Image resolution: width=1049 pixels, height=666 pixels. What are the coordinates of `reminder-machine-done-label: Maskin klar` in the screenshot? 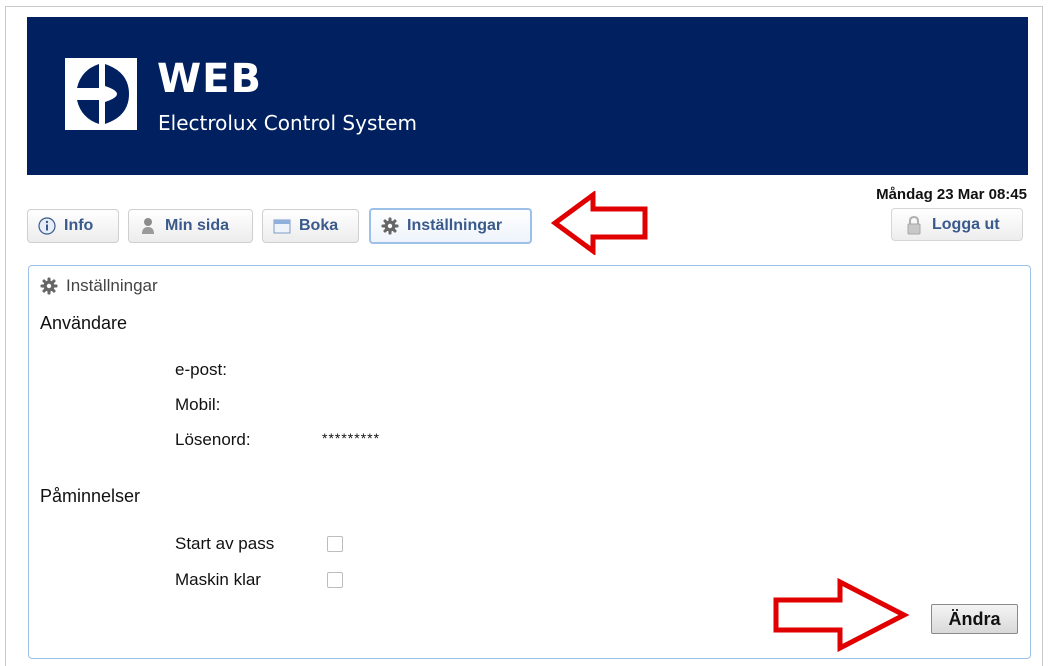 It's located at (218, 579).